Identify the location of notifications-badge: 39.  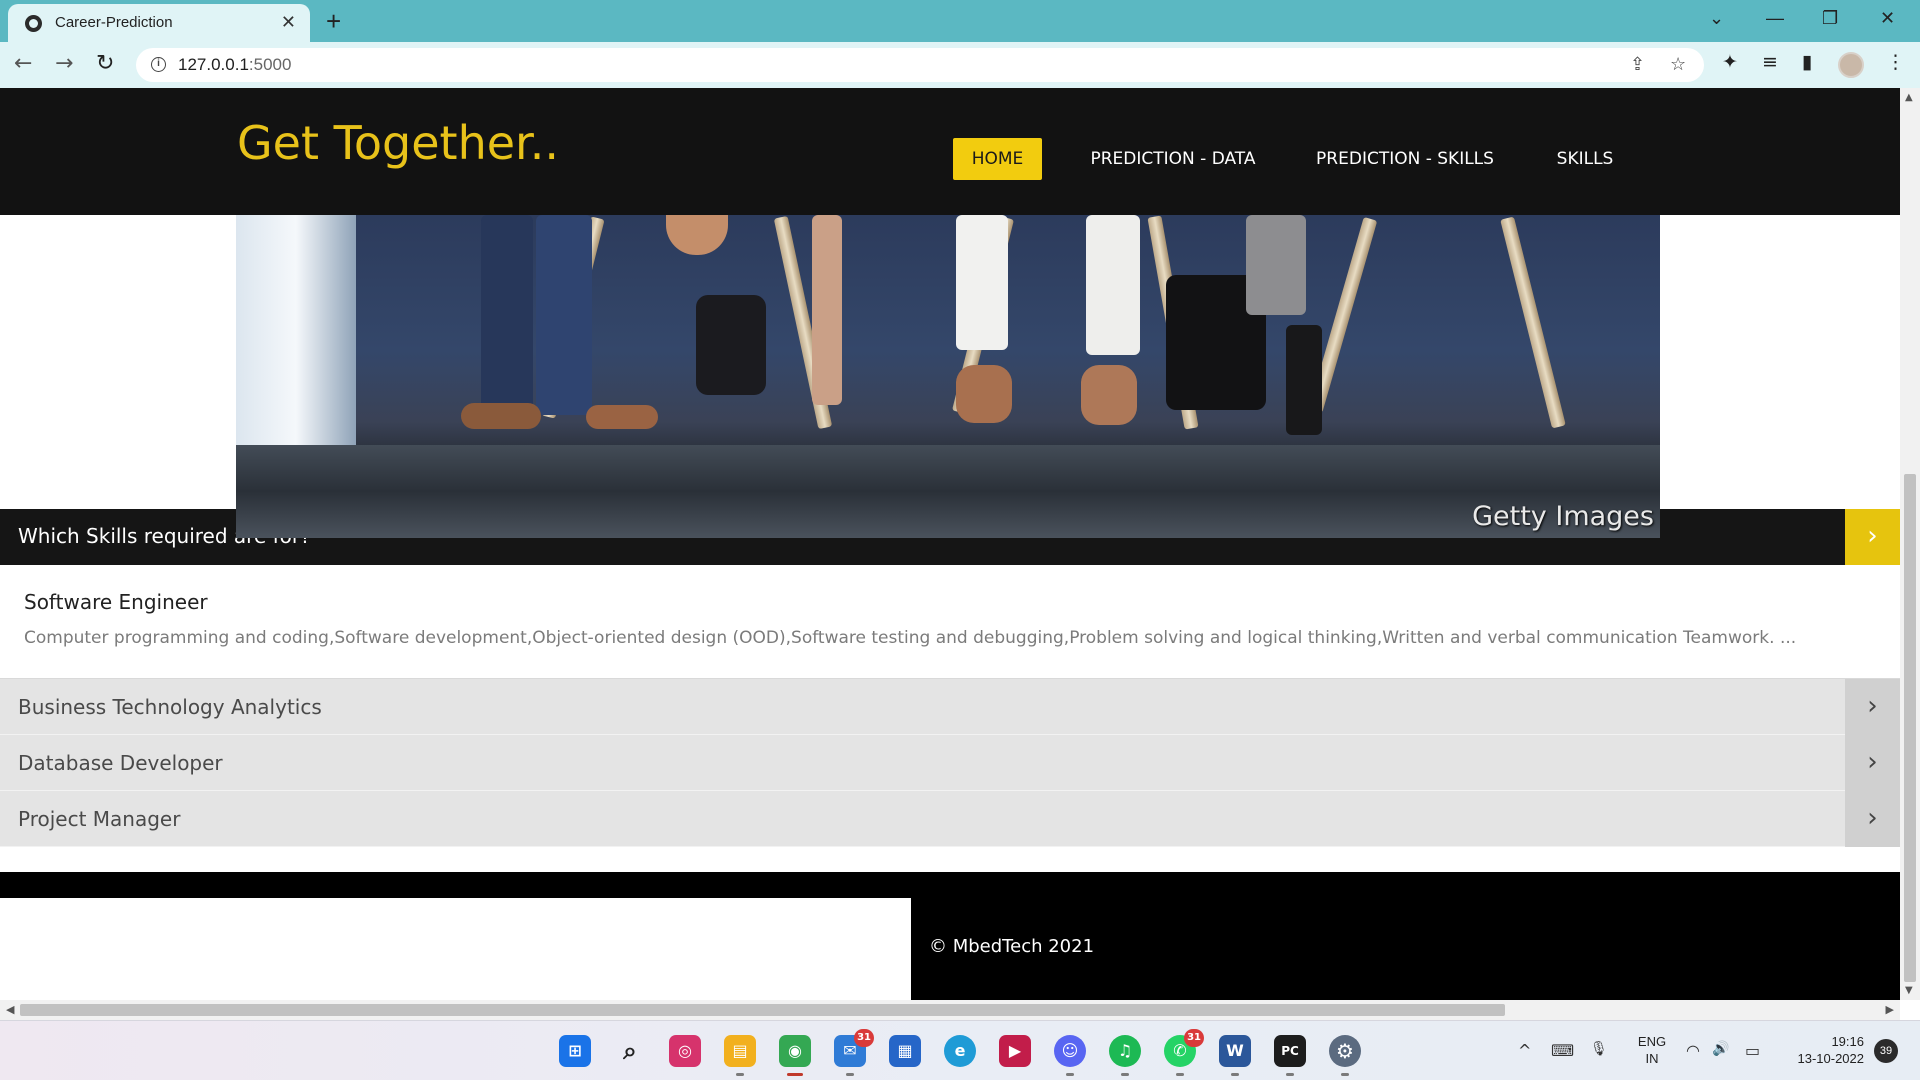
(1886, 1051).